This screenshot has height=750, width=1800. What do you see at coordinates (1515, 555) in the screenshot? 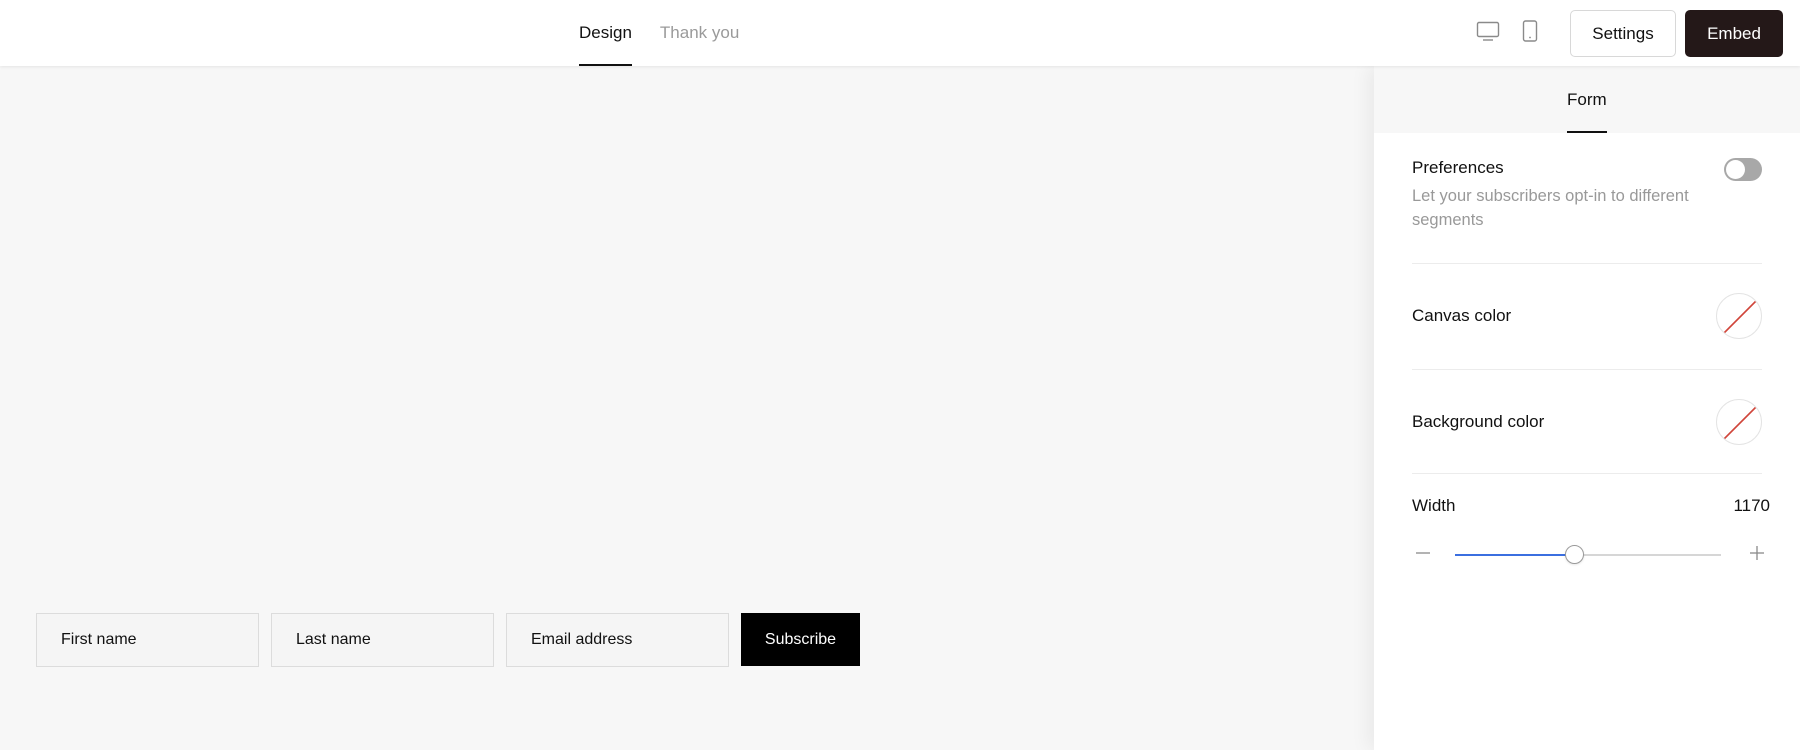
I see `slider-fill` at bounding box center [1515, 555].